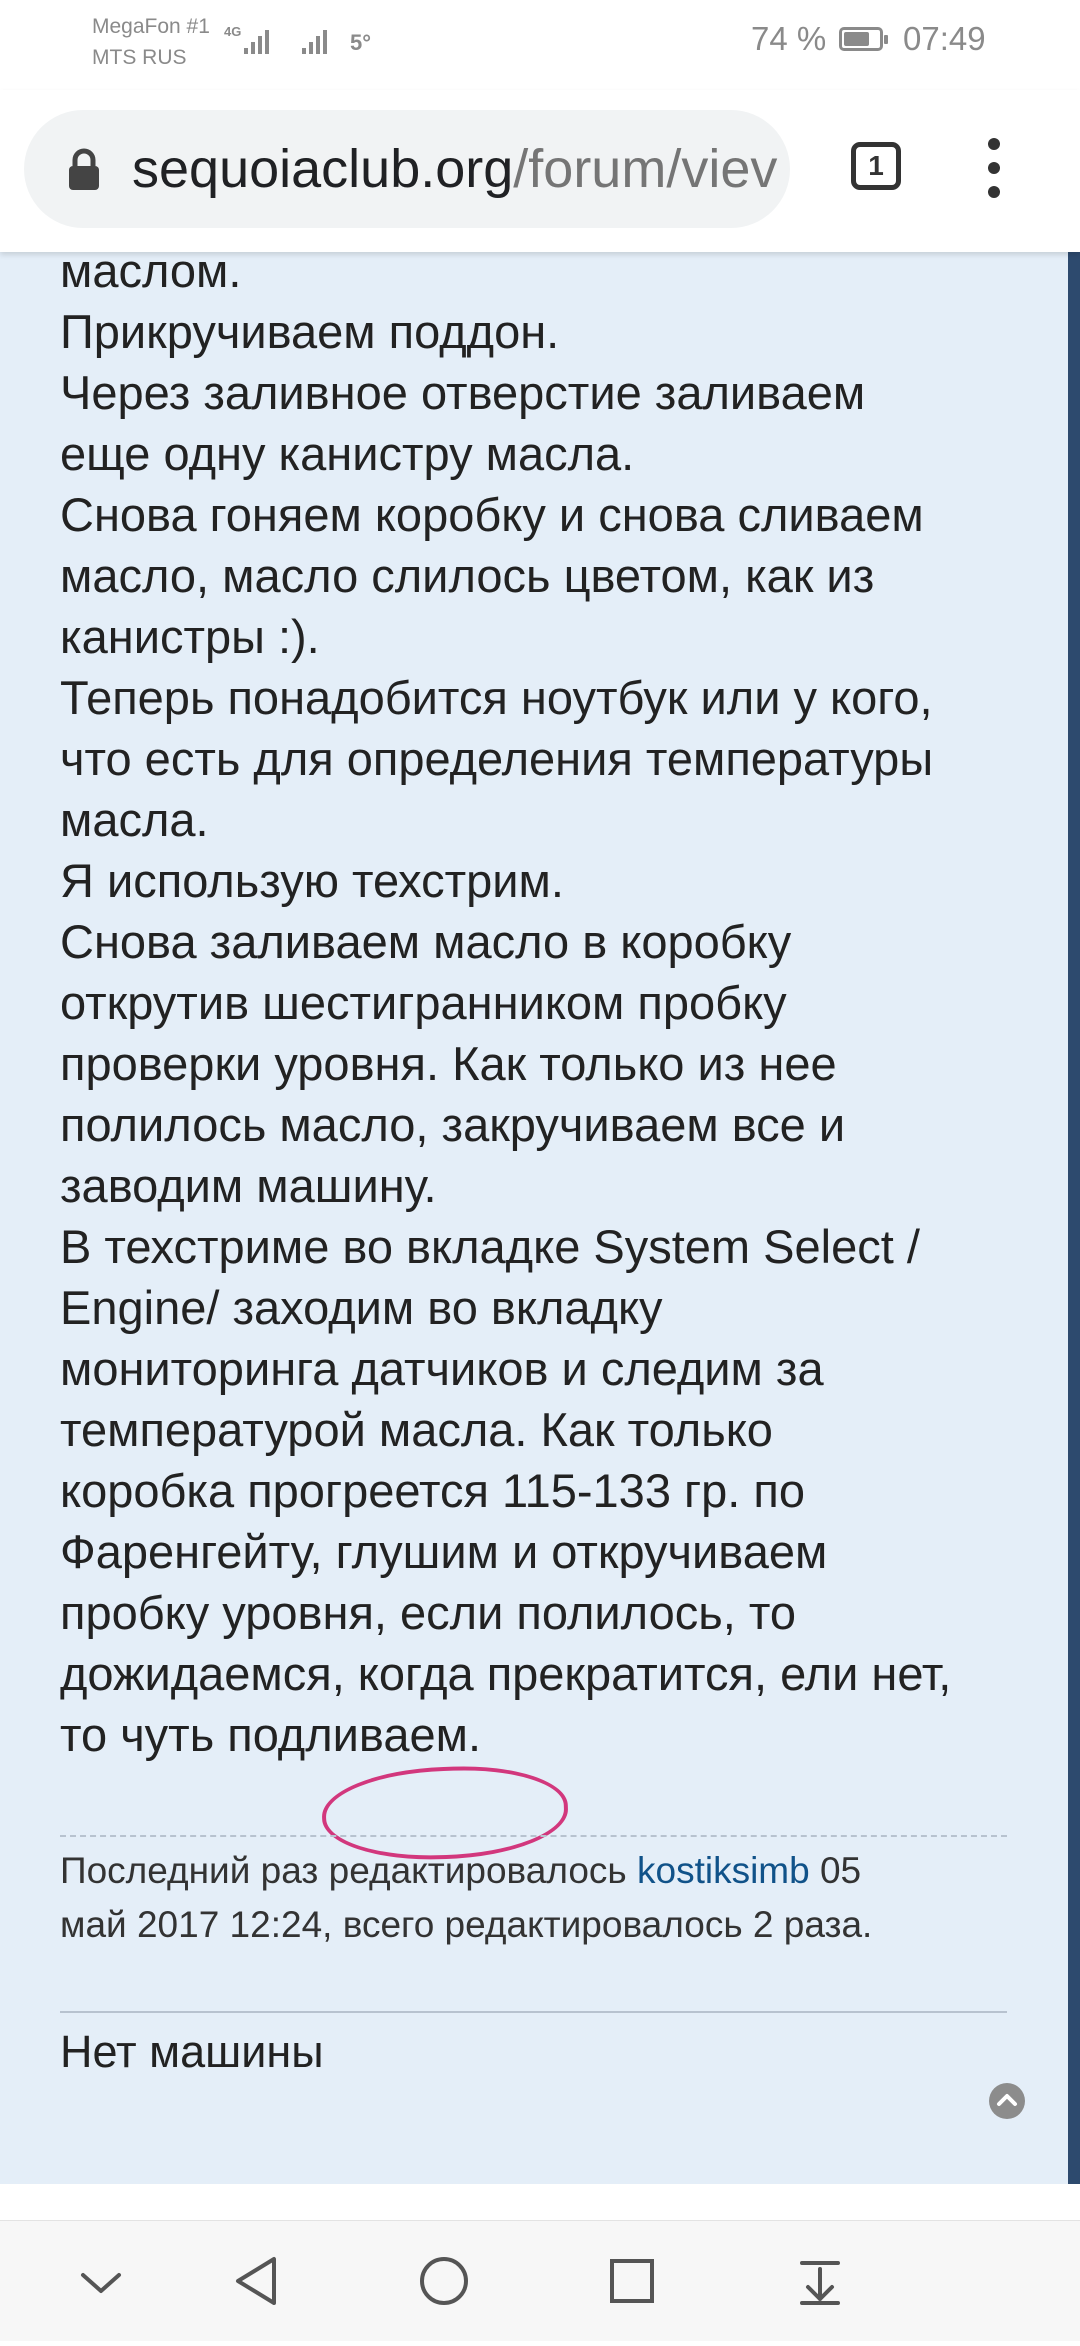  Describe the element at coordinates (944, 38) in the screenshot. I see `clock: 07:49` at that location.